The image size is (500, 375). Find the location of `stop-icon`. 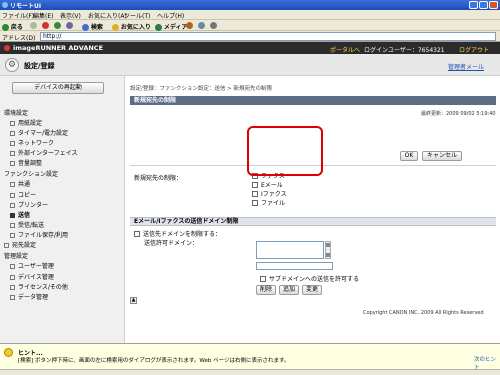

stop-icon is located at coordinates (45, 25).